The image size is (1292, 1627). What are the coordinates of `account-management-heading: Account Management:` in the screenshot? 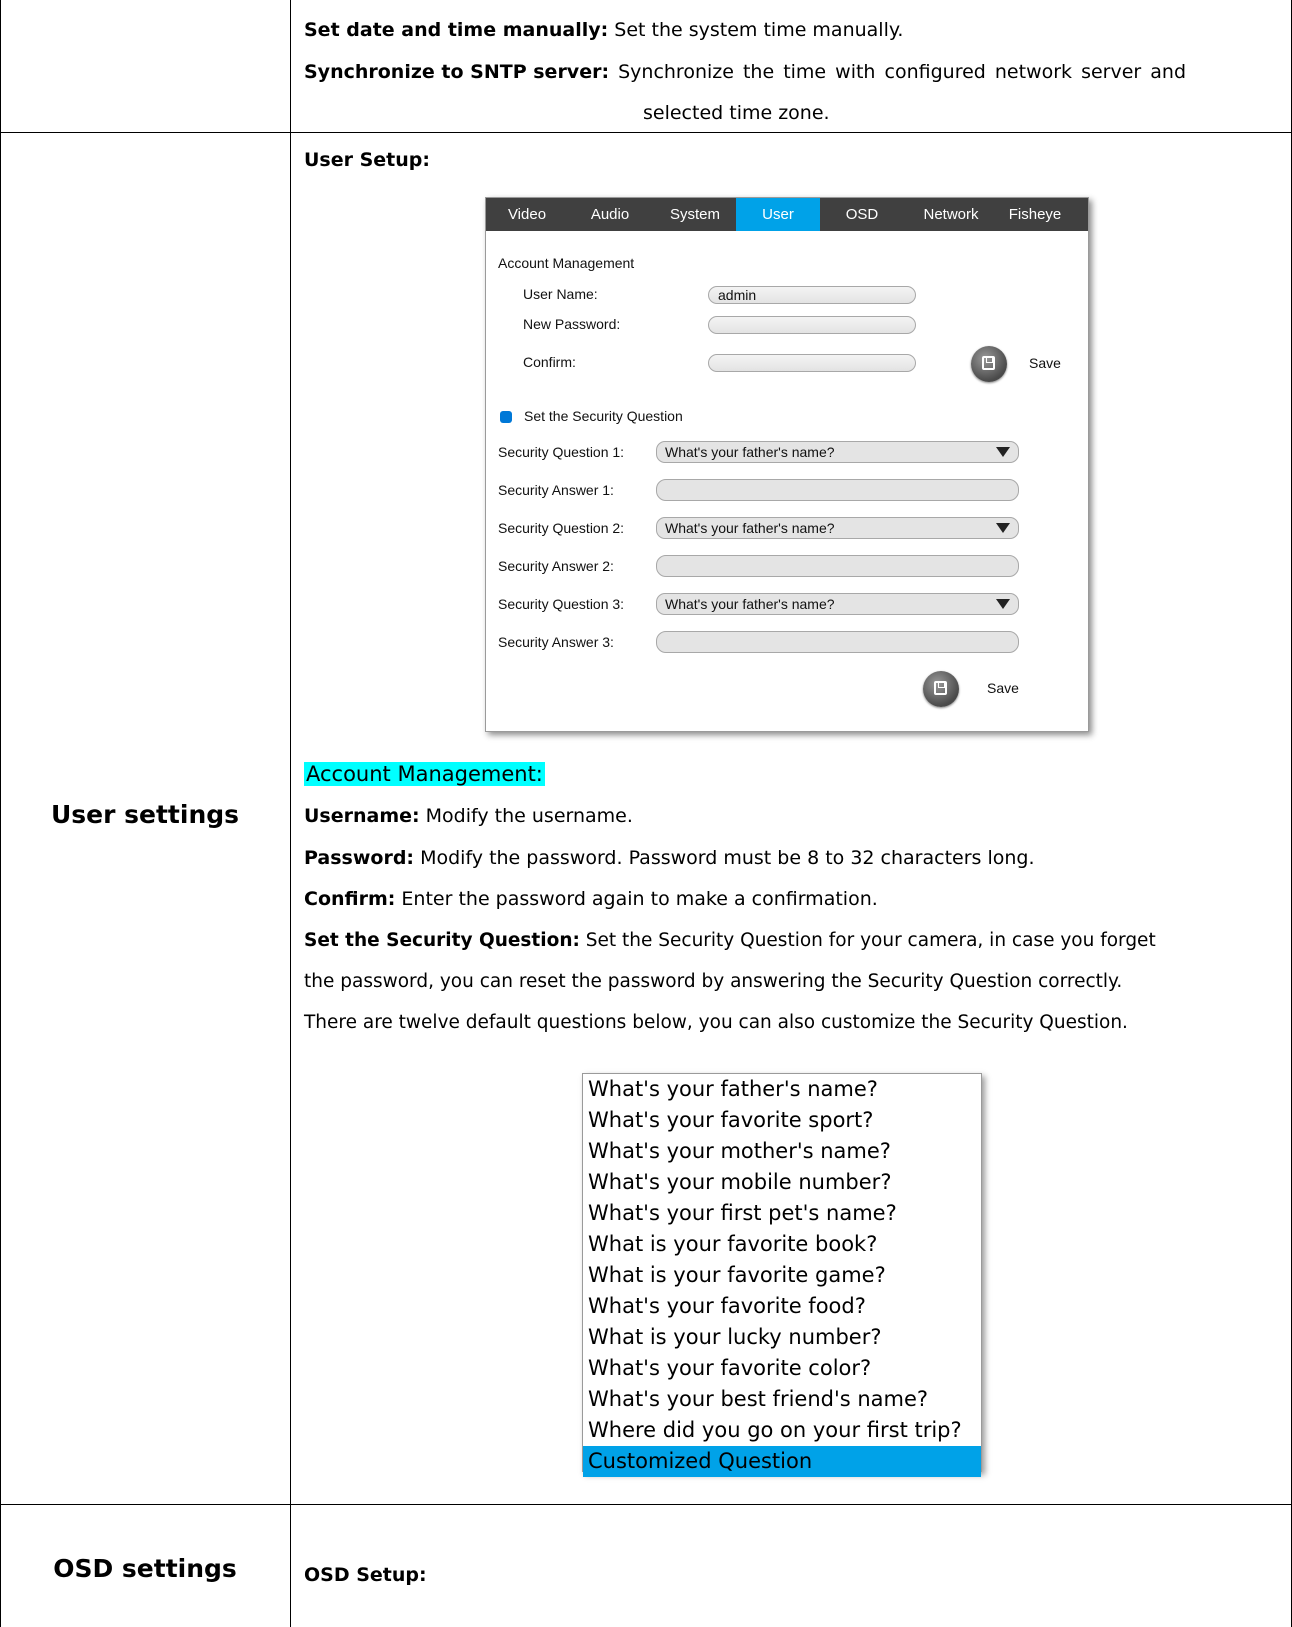 It's located at (424, 774).